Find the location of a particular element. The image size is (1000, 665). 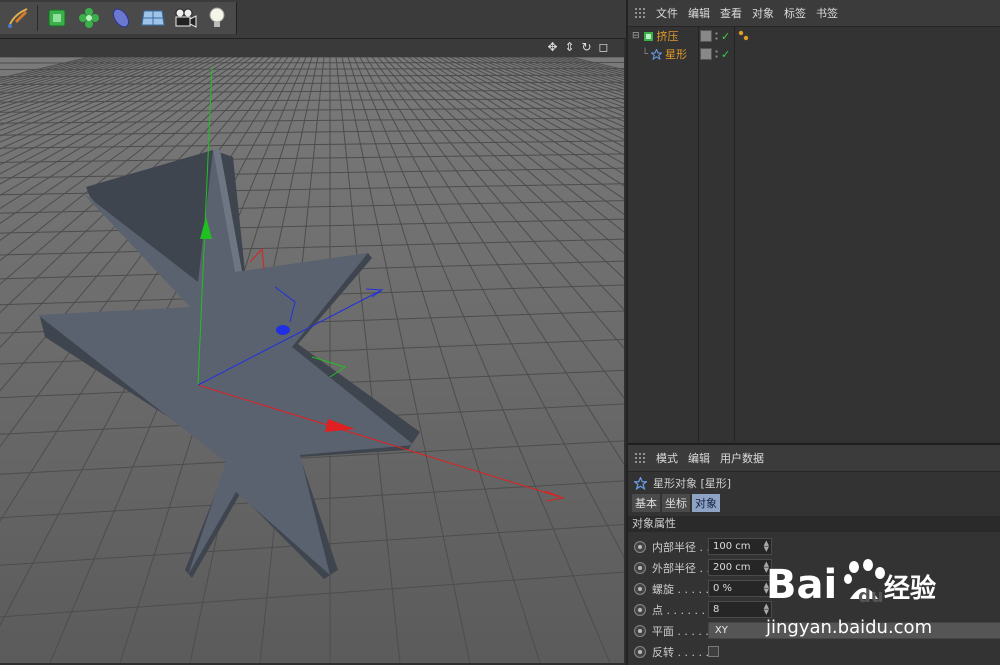

tree-item-star: └ 星形 is located at coordinates (663, 54).